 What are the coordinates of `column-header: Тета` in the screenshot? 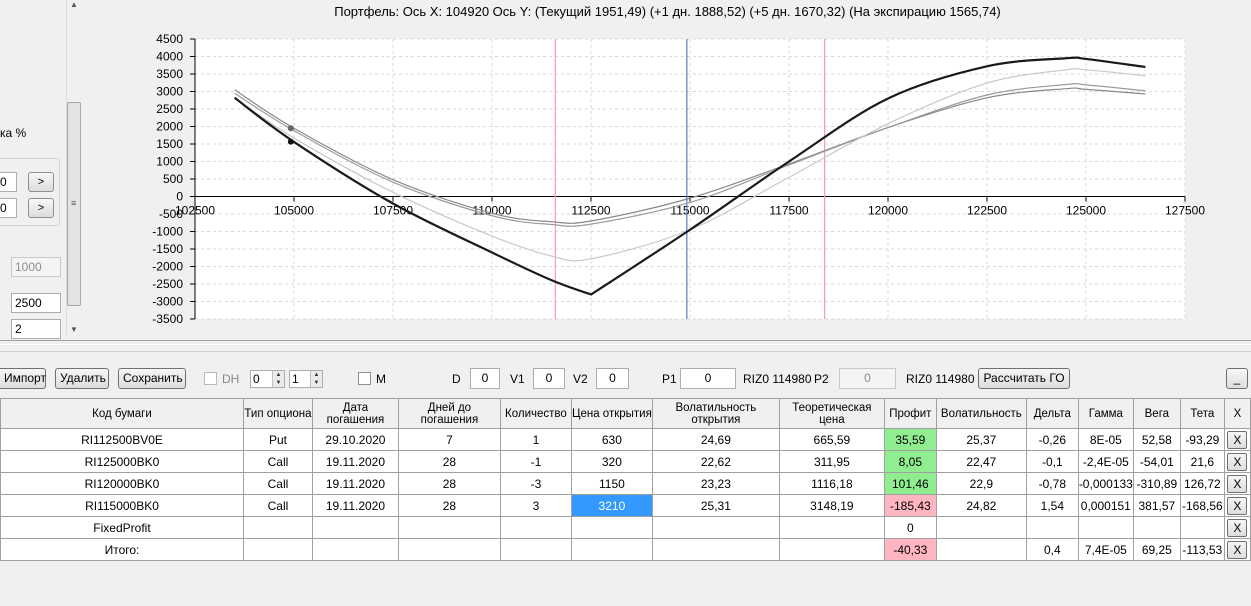 It's located at (1202, 413).